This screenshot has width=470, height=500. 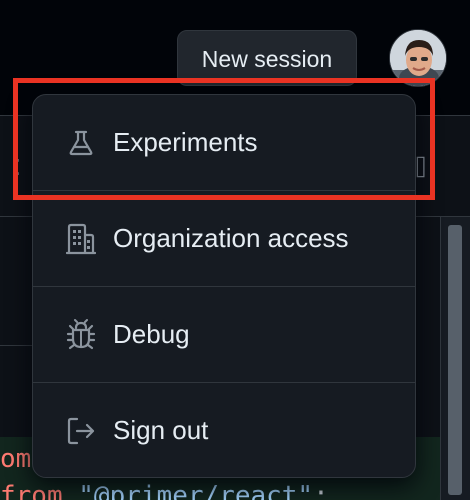 What do you see at coordinates (151, 334) in the screenshot?
I see `menu-item-label: Debug` at bounding box center [151, 334].